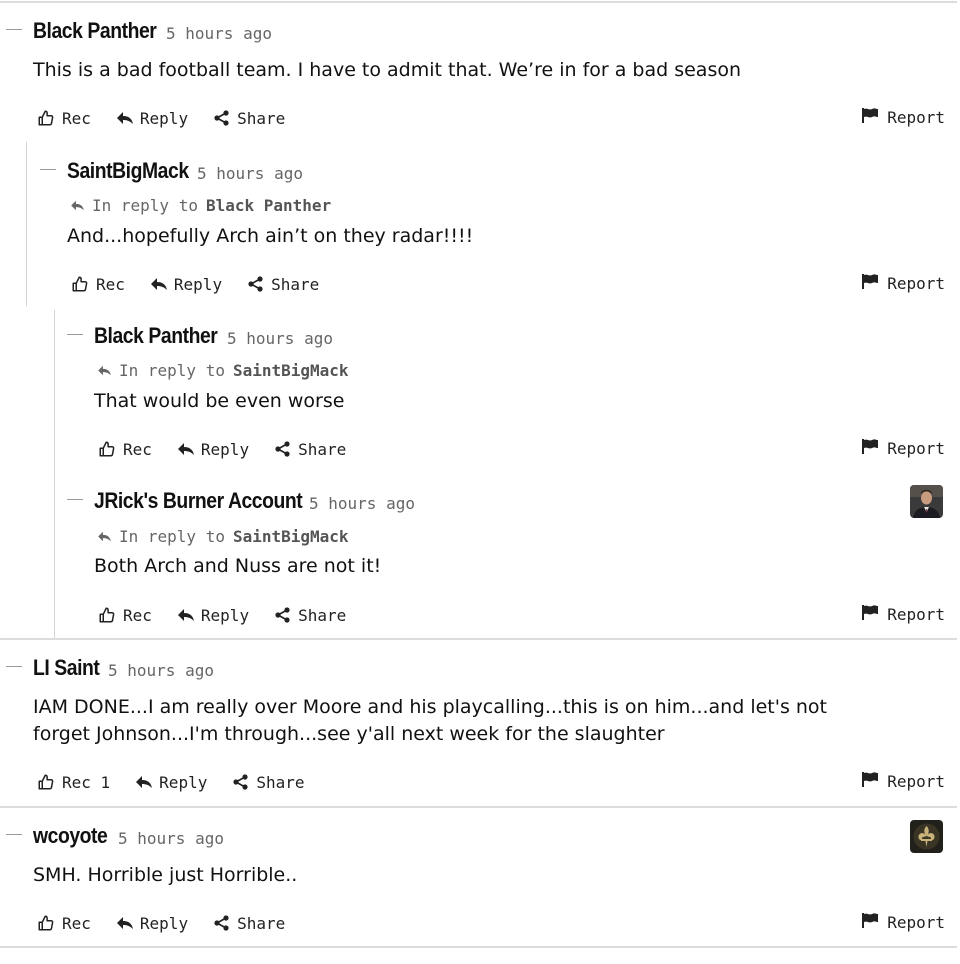 Image resolution: width=960 pixels, height=964 pixels. Describe the element at coordinates (128, 171) in the screenshot. I see `comment-author: SaintBigMack` at that location.